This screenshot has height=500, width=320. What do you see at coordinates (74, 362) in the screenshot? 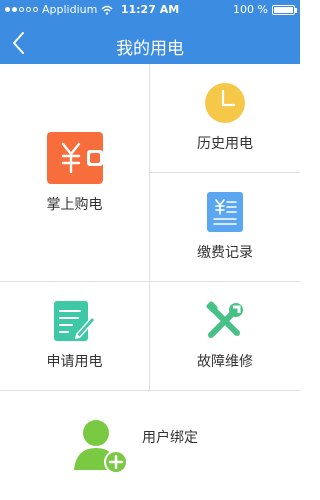
I see `menu-item-label: 申请用电` at bounding box center [74, 362].